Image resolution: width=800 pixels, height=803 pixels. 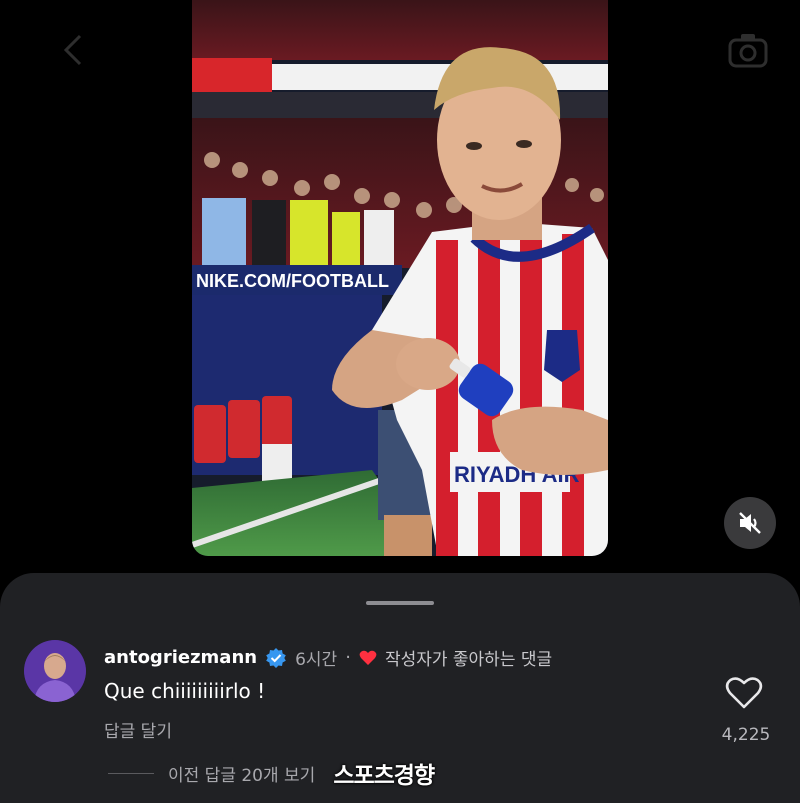 What do you see at coordinates (138, 729) in the screenshot?
I see `reply-button: 답글 달기` at bounding box center [138, 729].